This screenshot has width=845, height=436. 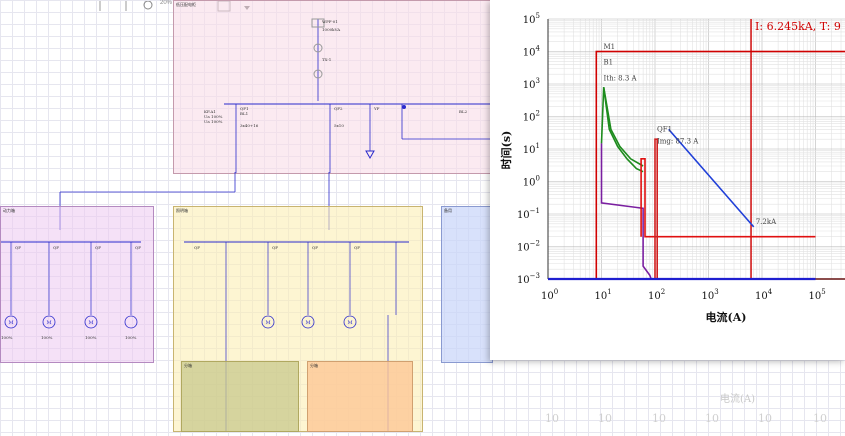 I want to click on y-tick-label: 100, so click(x=531, y=182).